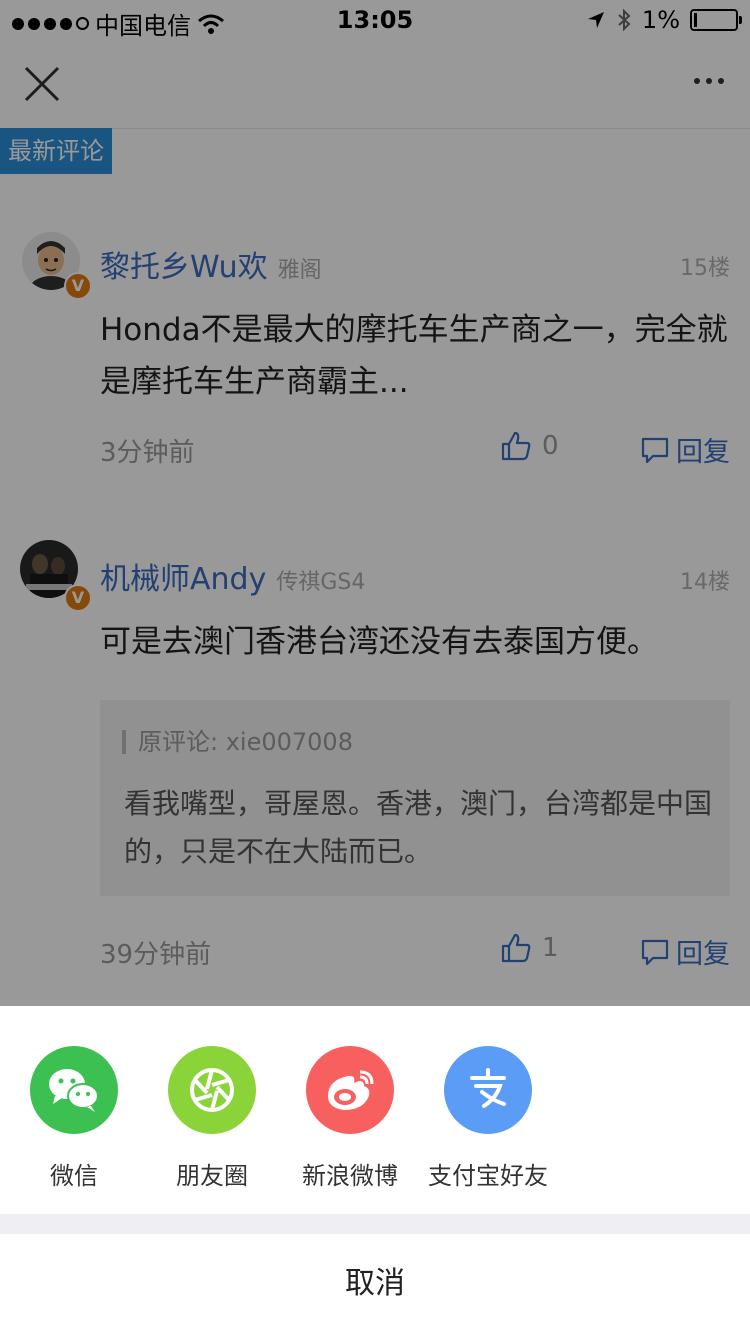 Image resolution: width=750 pixels, height=1334 pixels. What do you see at coordinates (488, 1176) in the screenshot?
I see `share-label: 支付宝好友` at bounding box center [488, 1176].